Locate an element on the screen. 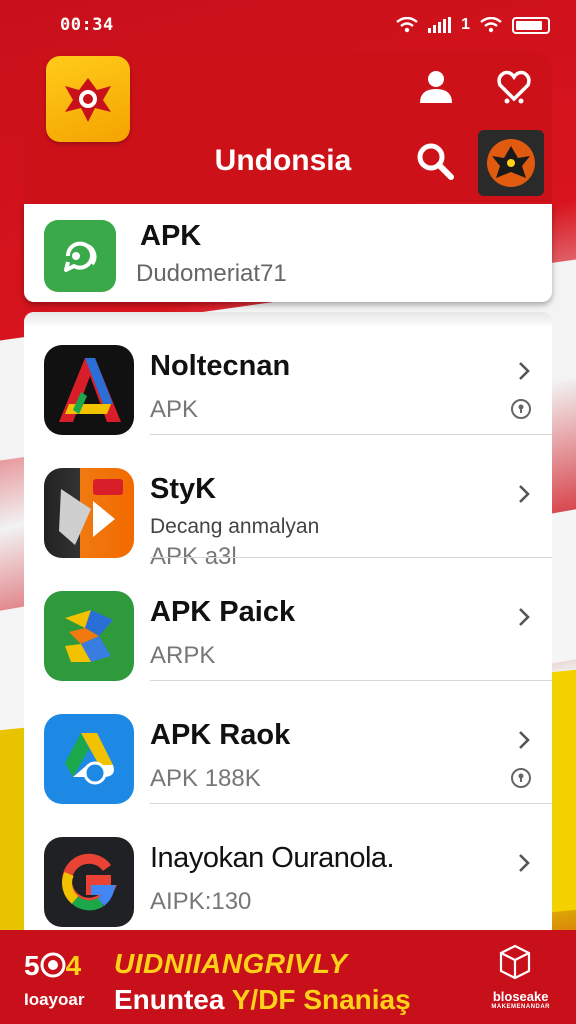  drive-icon is located at coordinates (89, 759).